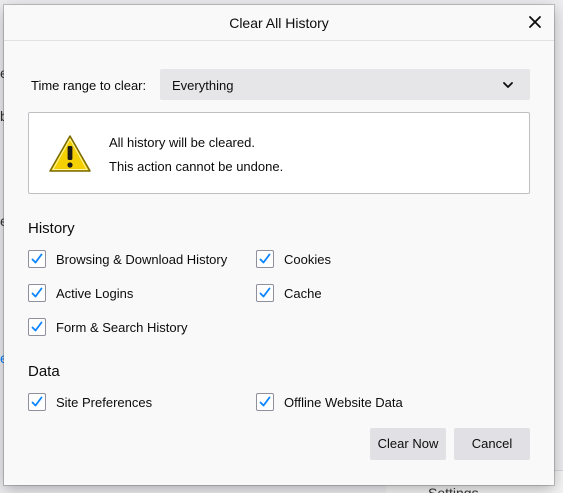  I want to click on time-range-label: Time range to clear:, so click(89, 85).